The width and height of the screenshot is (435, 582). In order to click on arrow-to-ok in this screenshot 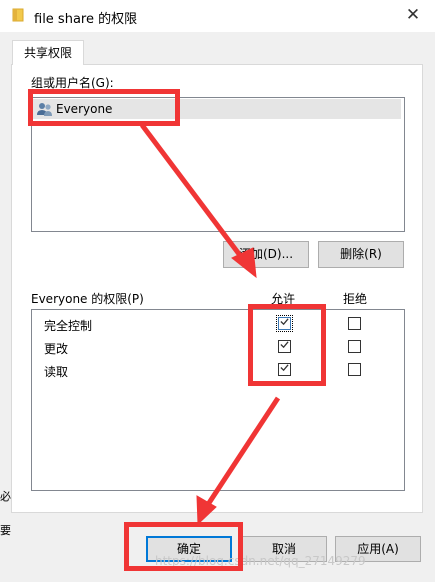, I will do `click(238, 461)`.